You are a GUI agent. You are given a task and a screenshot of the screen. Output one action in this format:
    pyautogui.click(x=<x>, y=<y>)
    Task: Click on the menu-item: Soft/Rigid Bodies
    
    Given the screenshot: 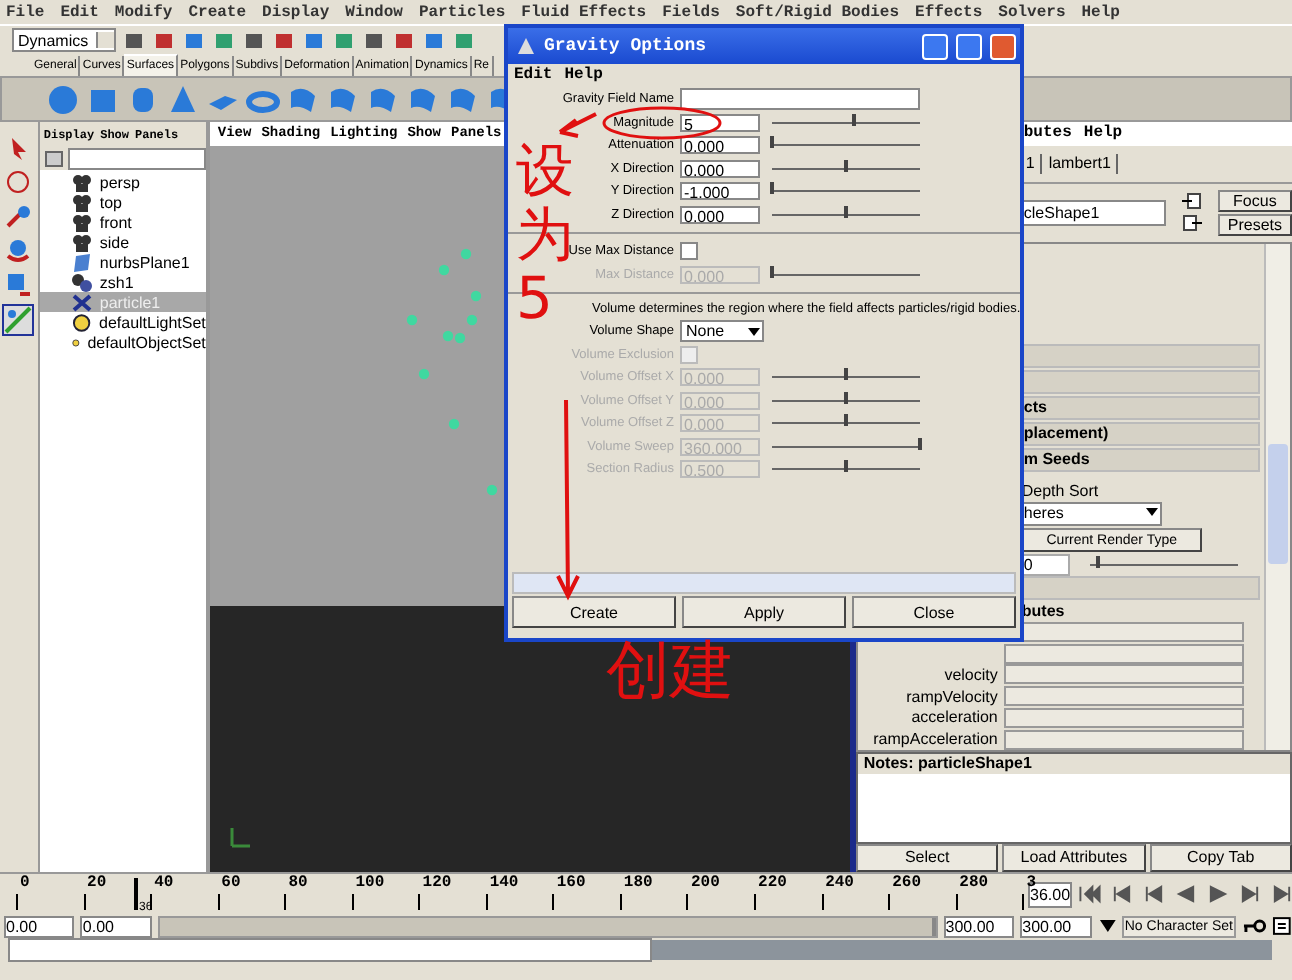 What is the action you would take?
    pyautogui.click(x=817, y=12)
    